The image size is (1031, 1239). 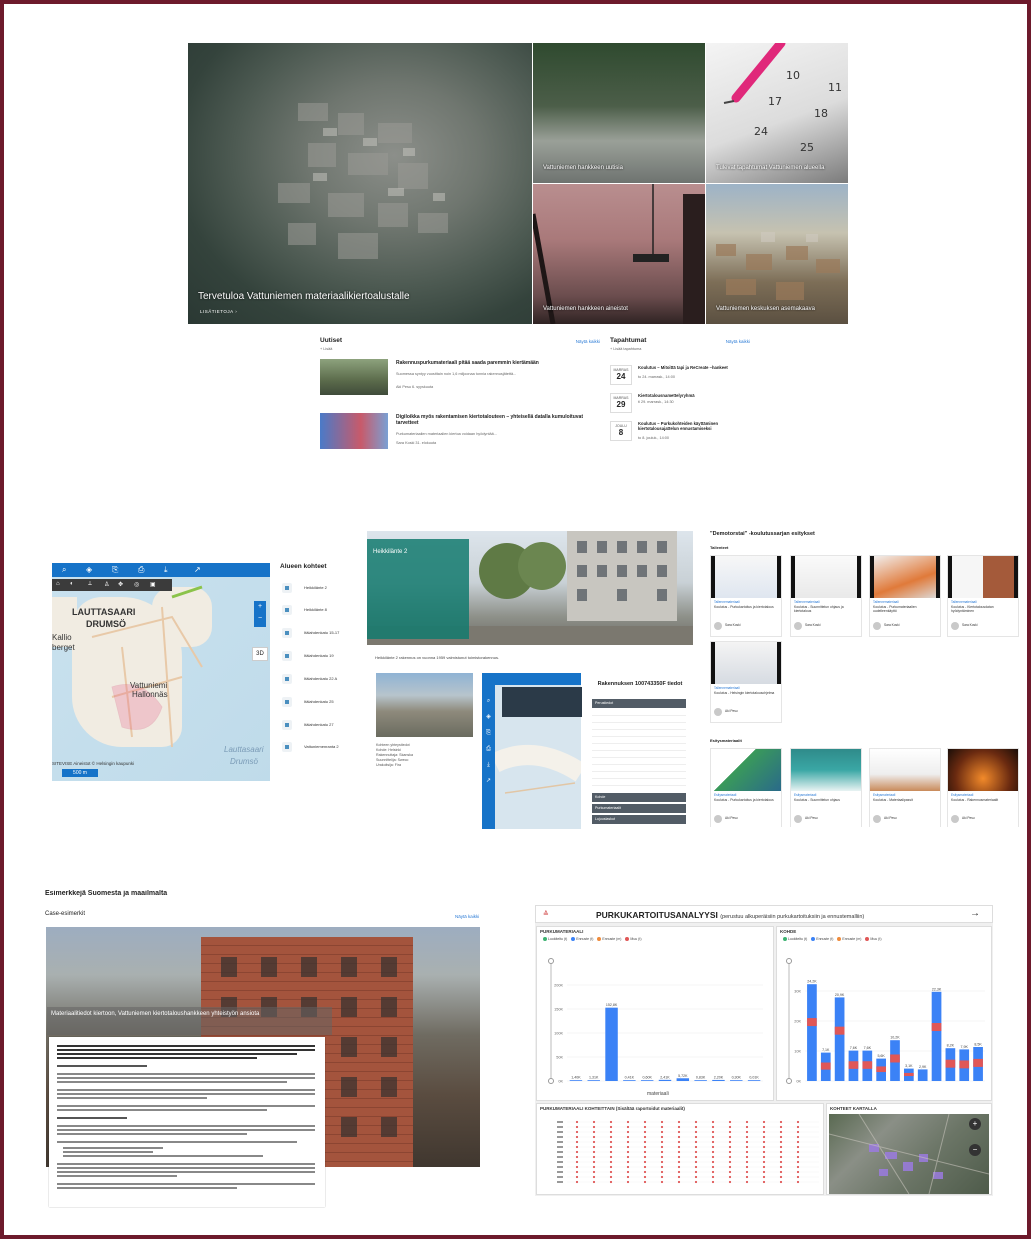 What do you see at coordinates (576, 1078) in the screenshot?
I see `data-label: 1,40K` at bounding box center [576, 1078].